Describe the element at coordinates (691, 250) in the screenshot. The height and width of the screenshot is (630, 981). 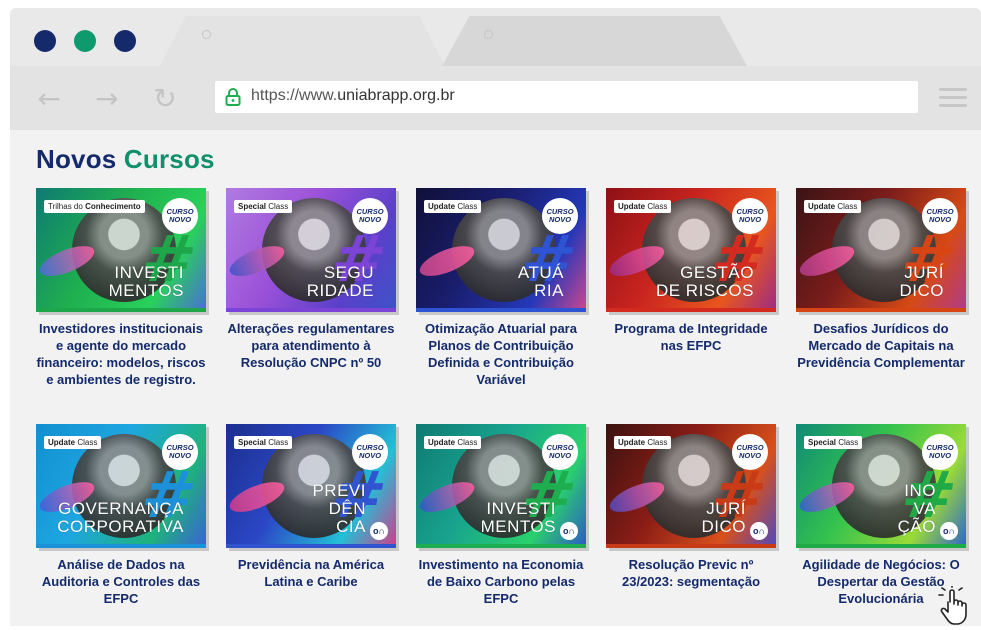
I see `course-thumbnail: # Update Class CURSO NOVO GESTÃO DE RISCOS` at that location.